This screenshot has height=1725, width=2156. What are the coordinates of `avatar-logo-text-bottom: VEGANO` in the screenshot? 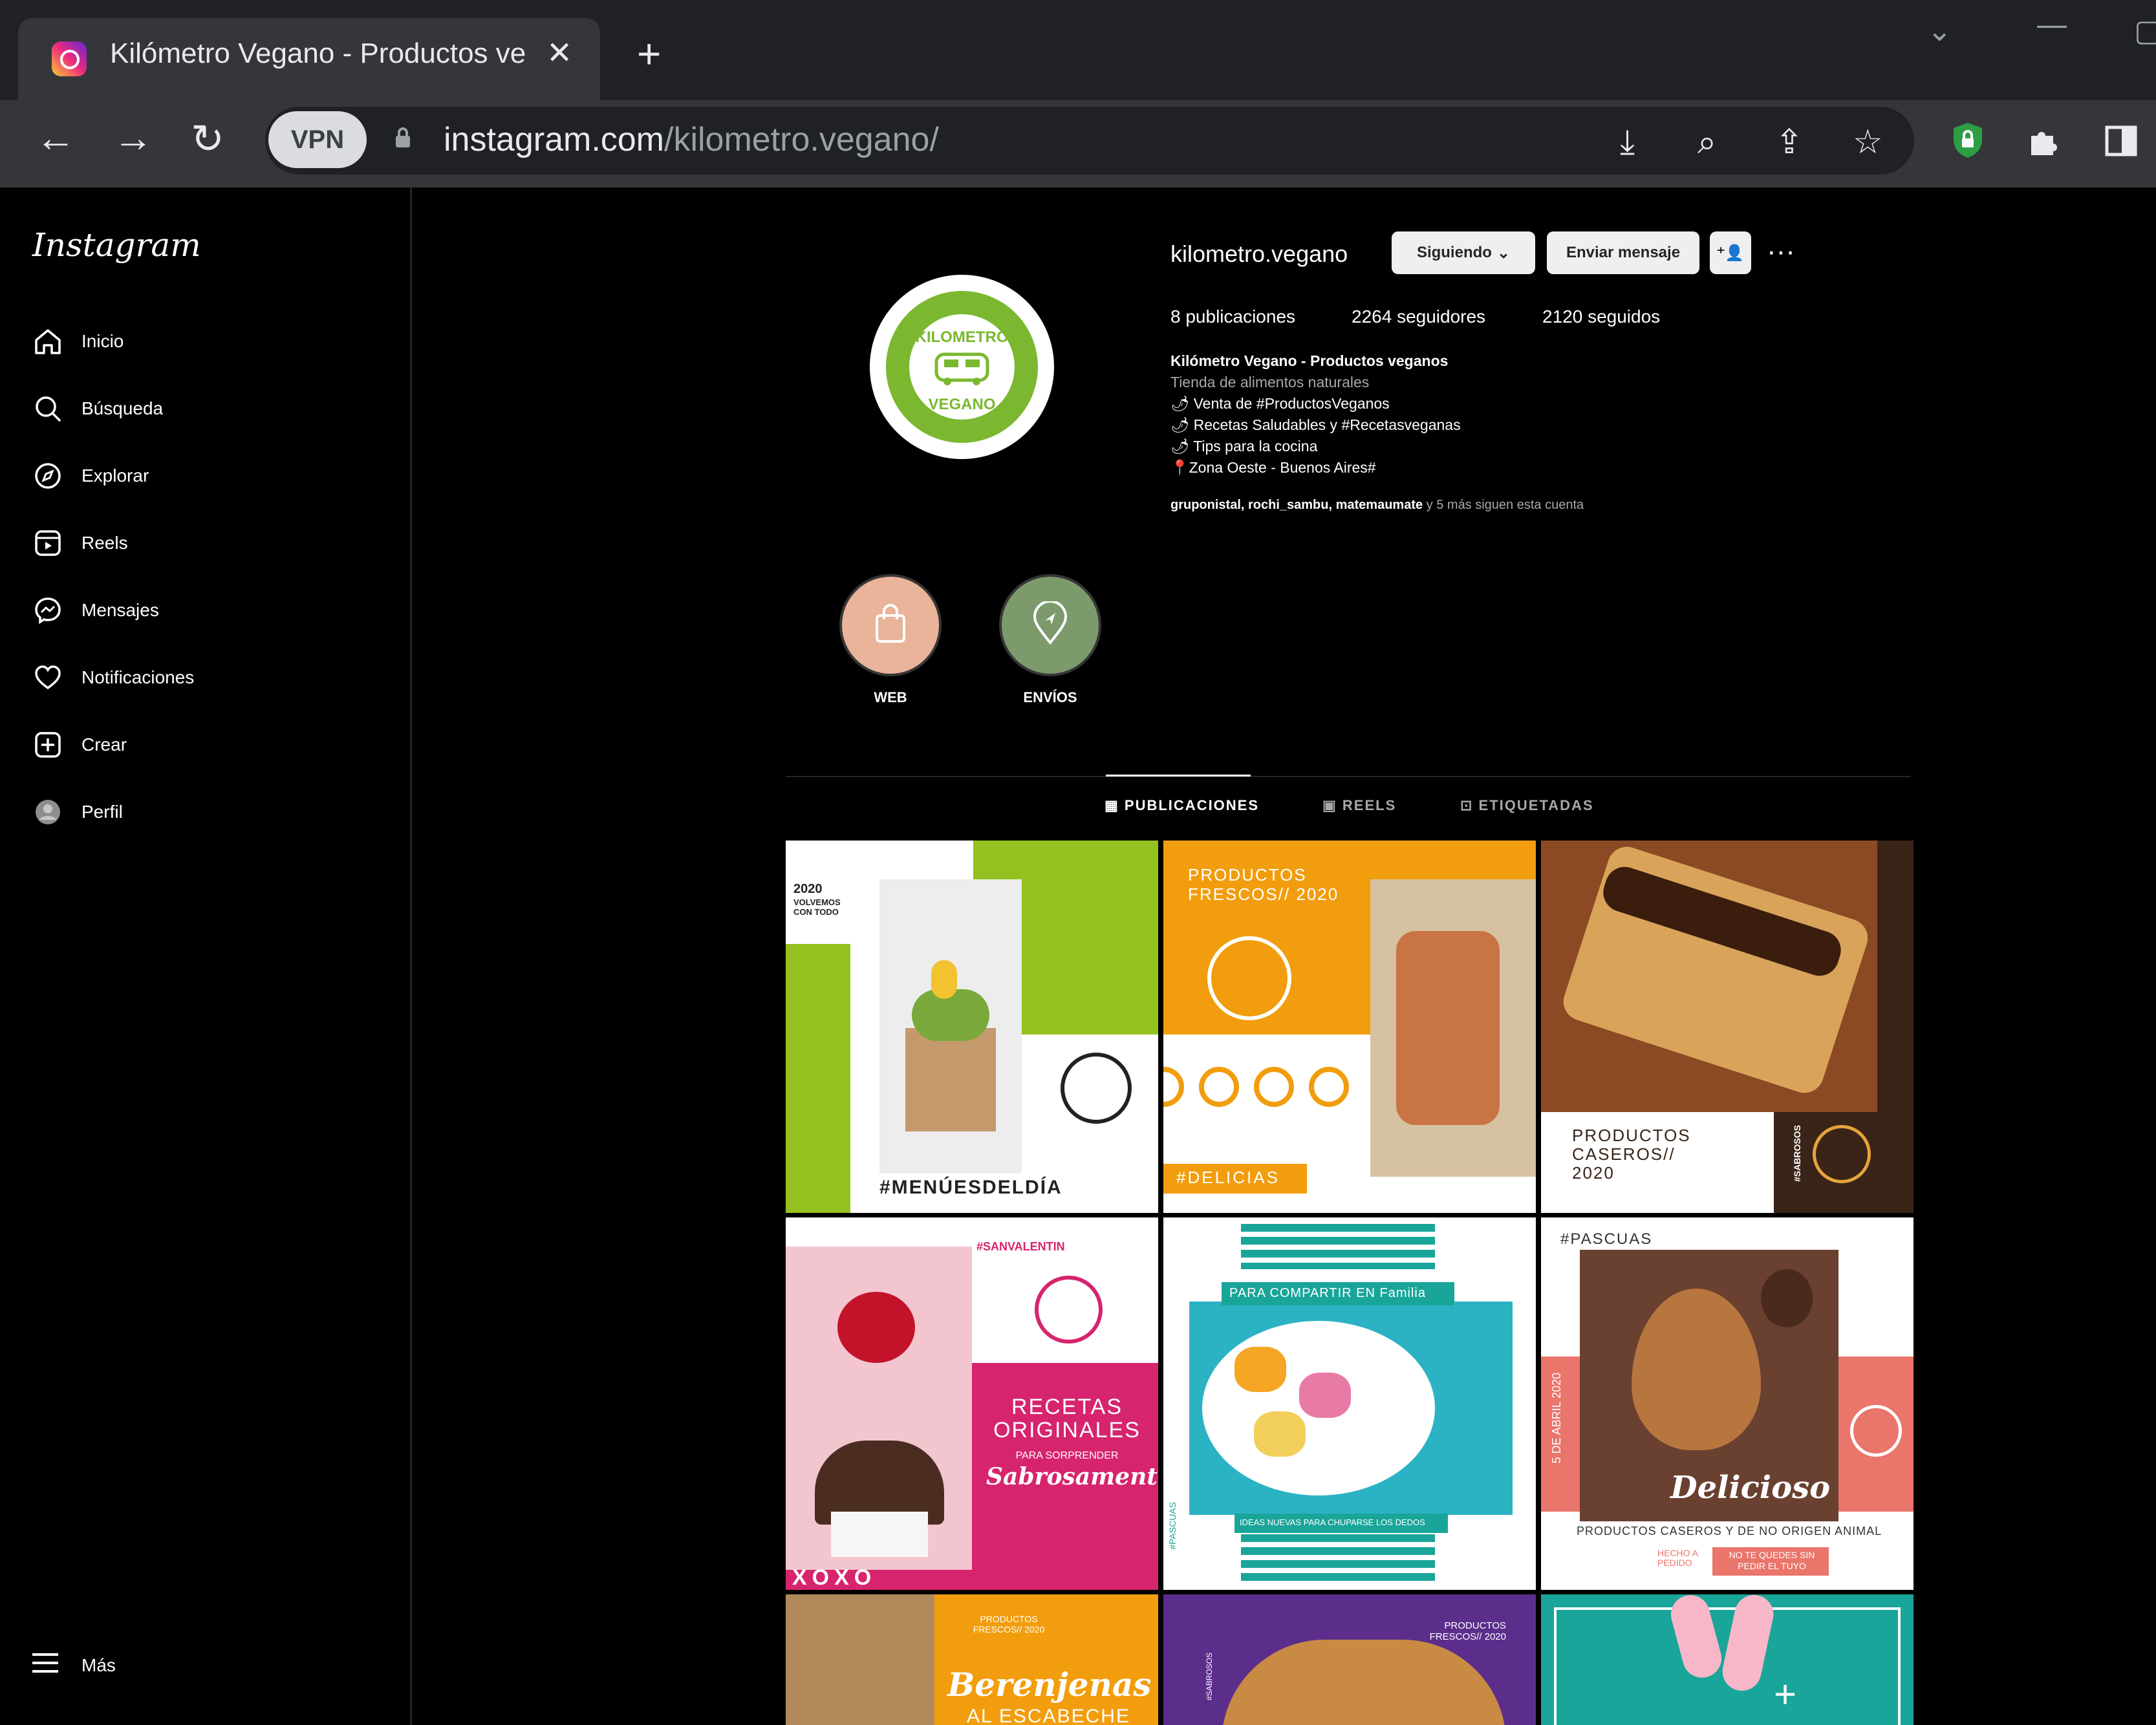 It's located at (962, 404).